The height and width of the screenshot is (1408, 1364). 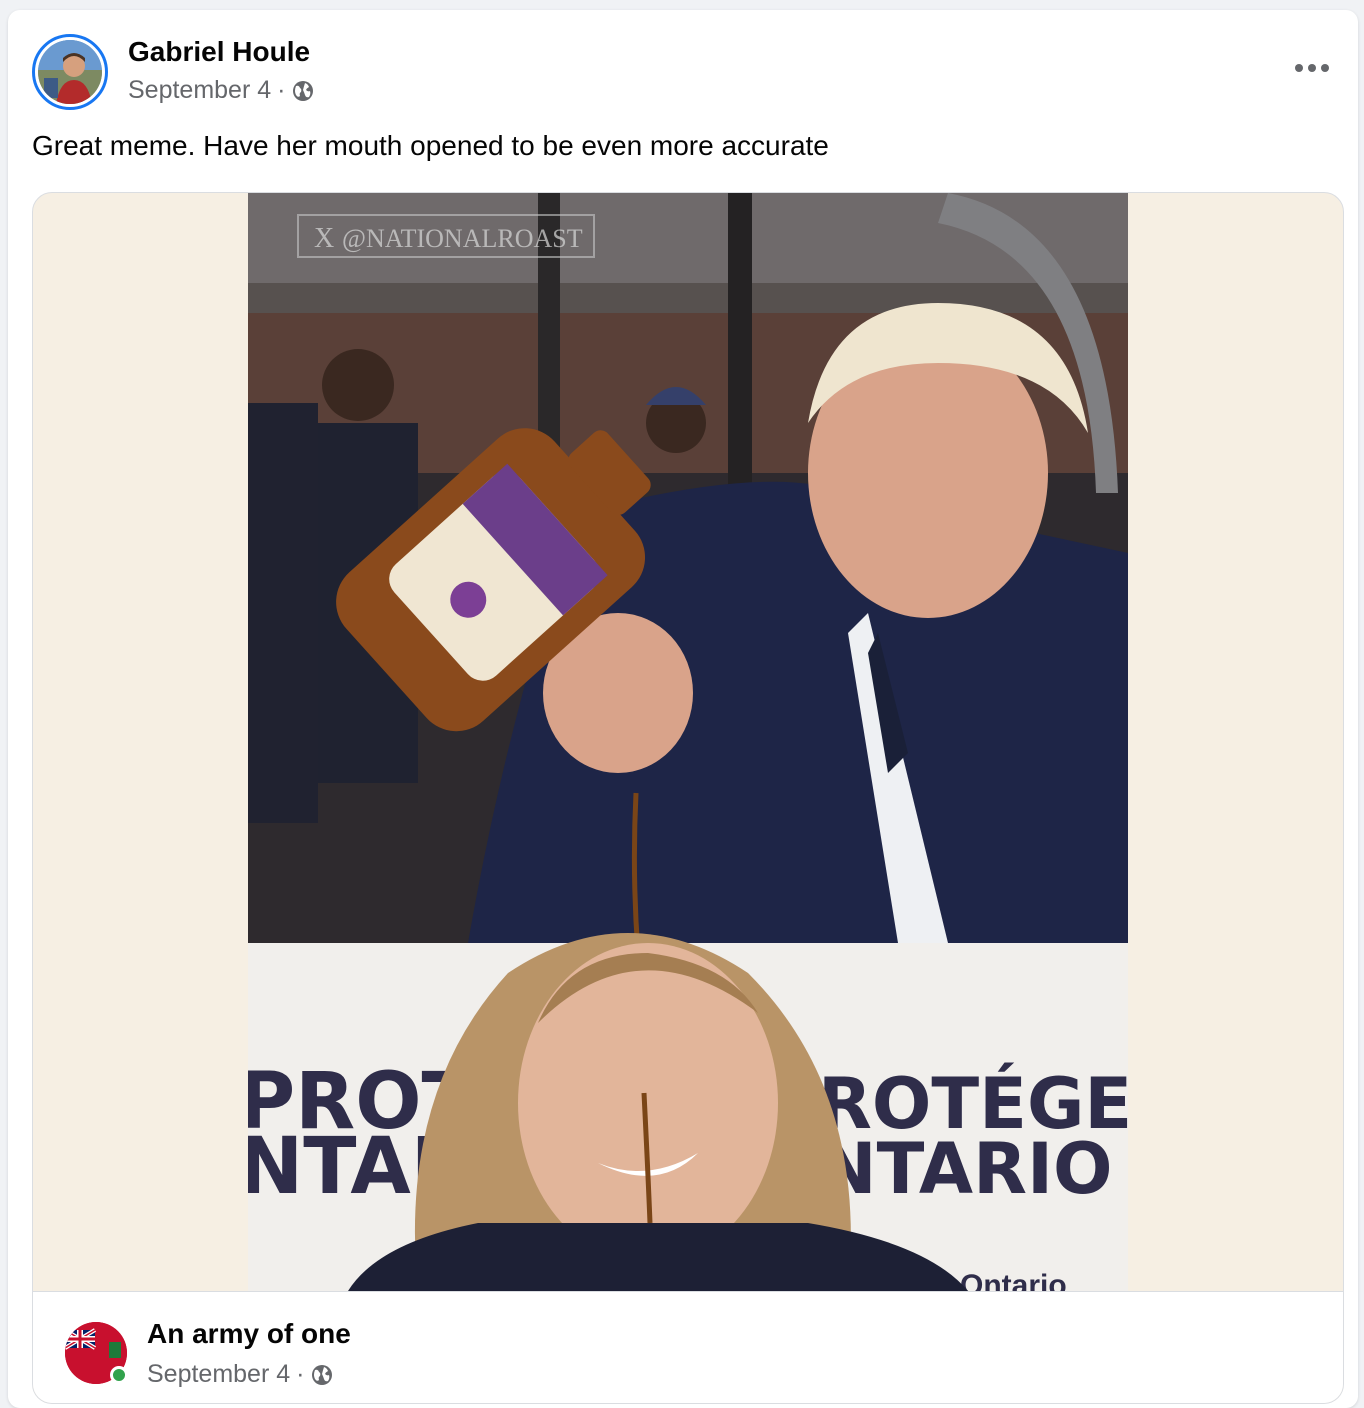 I want to click on author-avatar-photo, so click(x=70, y=72).